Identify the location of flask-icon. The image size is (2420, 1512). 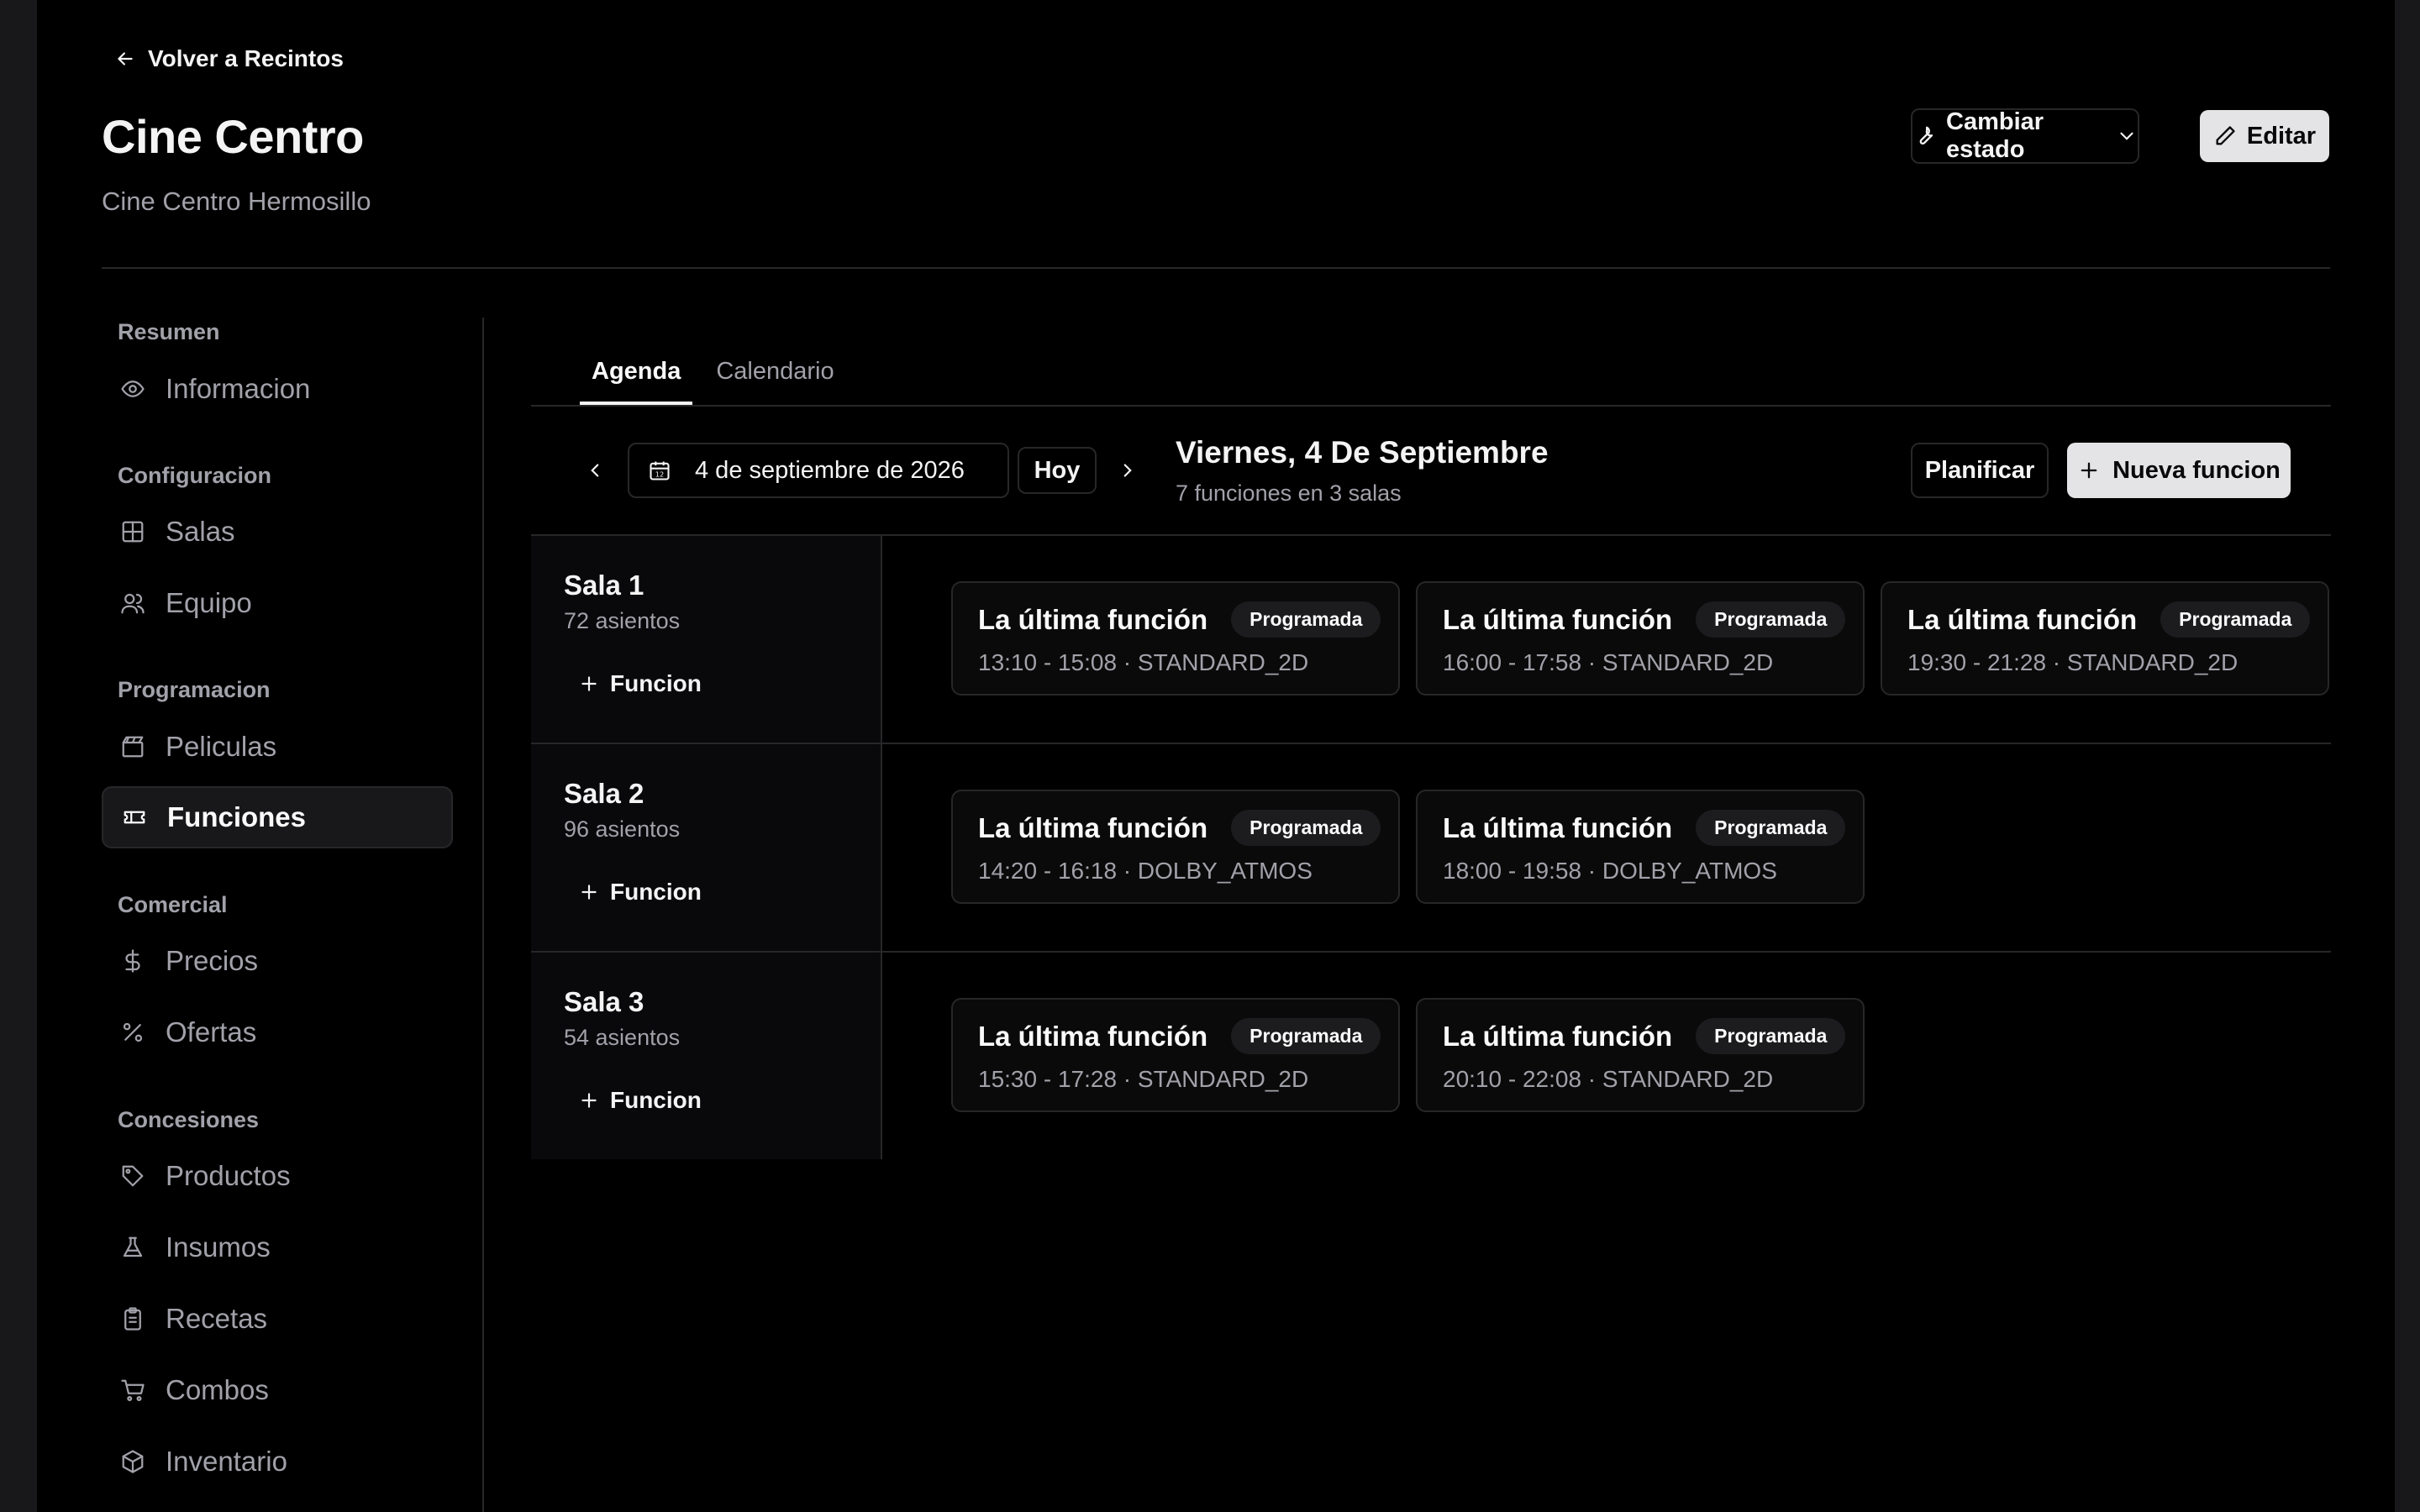
(133, 1246).